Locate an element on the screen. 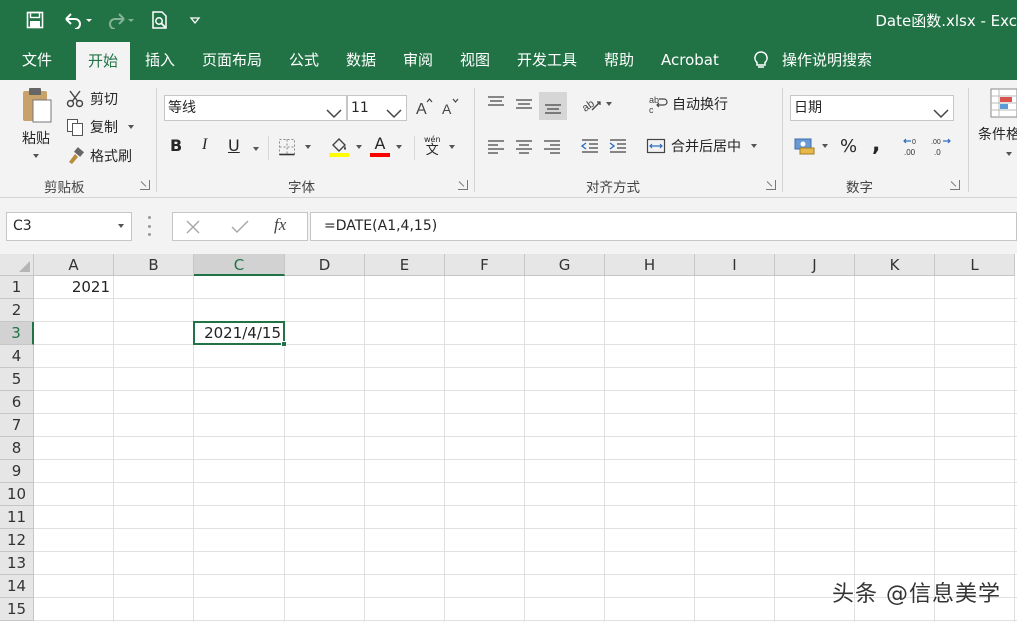  select-all-button is located at coordinates (17, 265).